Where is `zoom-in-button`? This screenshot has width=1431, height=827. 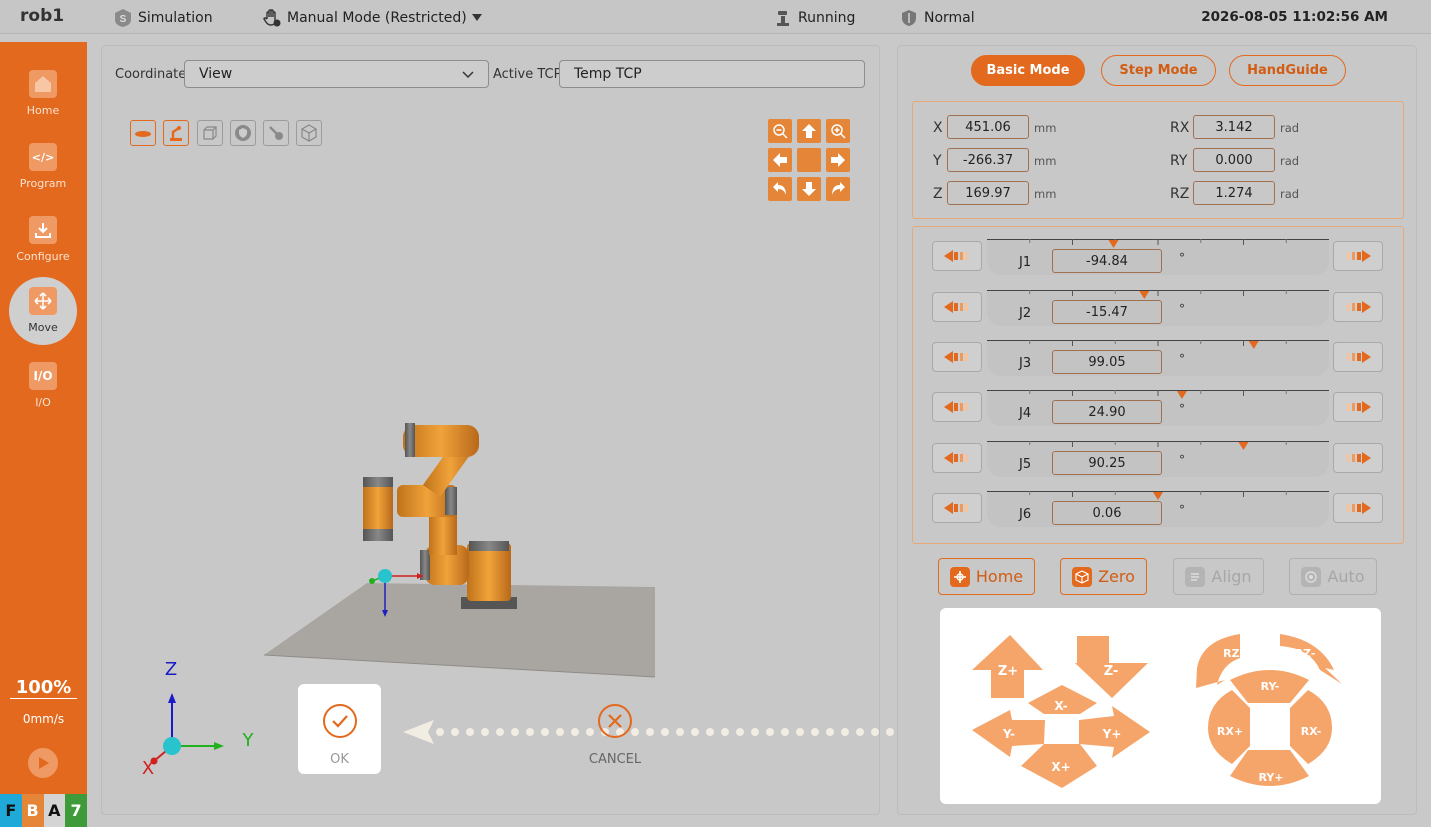
zoom-in-button is located at coordinates (838, 131).